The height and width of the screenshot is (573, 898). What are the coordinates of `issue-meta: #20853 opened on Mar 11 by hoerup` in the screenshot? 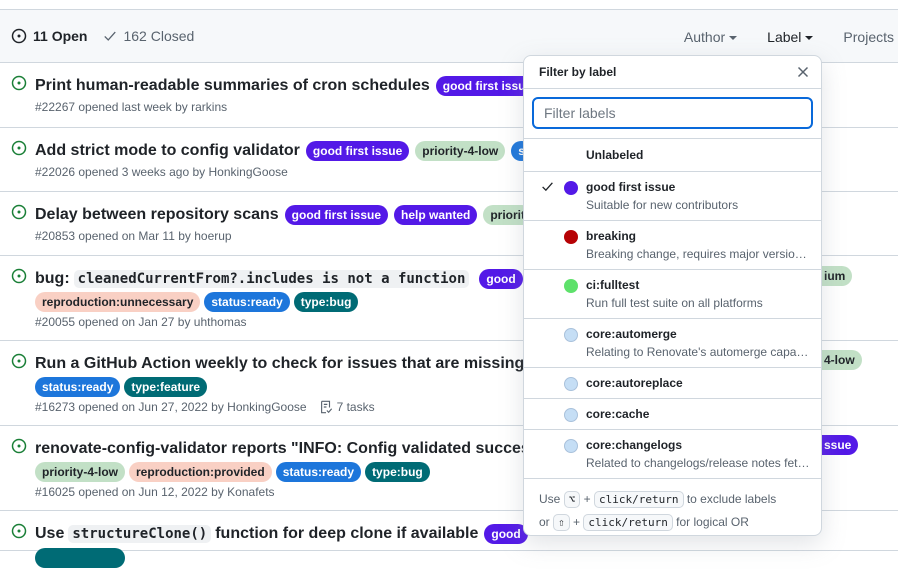 It's located at (133, 236).